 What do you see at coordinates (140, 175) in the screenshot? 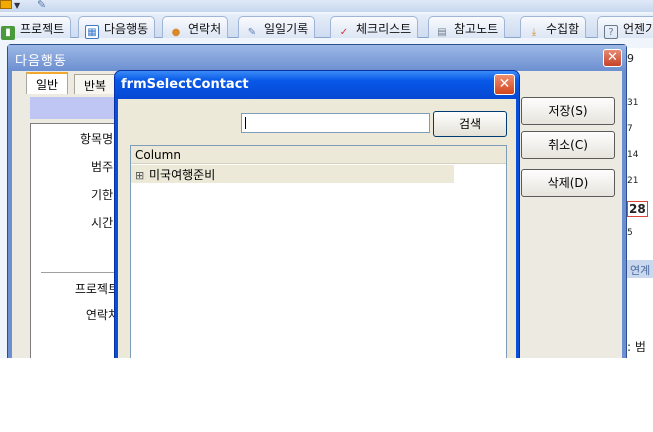
I see `tree-node-icon: ⊞` at bounding box center [140, 175].